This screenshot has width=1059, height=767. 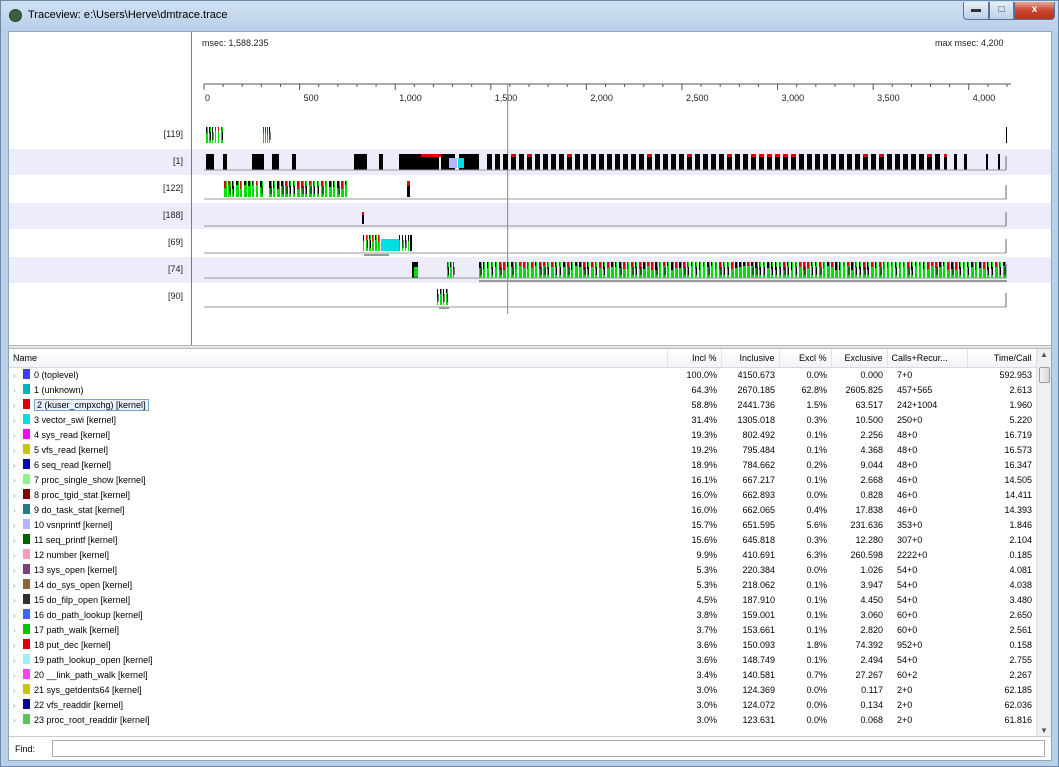 What do you see at coordinates (338, 435) in the screenshot?
I see `cell-name: › 4 sys_read [kernel]` at bounding box center [338, 435].